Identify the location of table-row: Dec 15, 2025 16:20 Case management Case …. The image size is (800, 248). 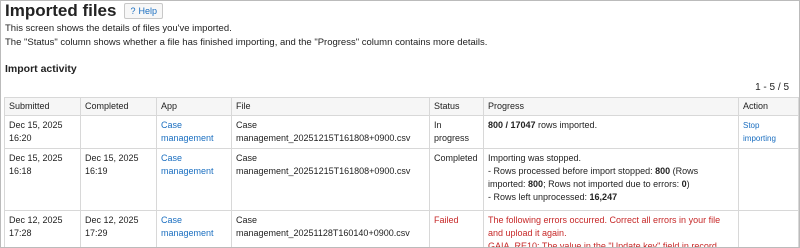
(401, 132).